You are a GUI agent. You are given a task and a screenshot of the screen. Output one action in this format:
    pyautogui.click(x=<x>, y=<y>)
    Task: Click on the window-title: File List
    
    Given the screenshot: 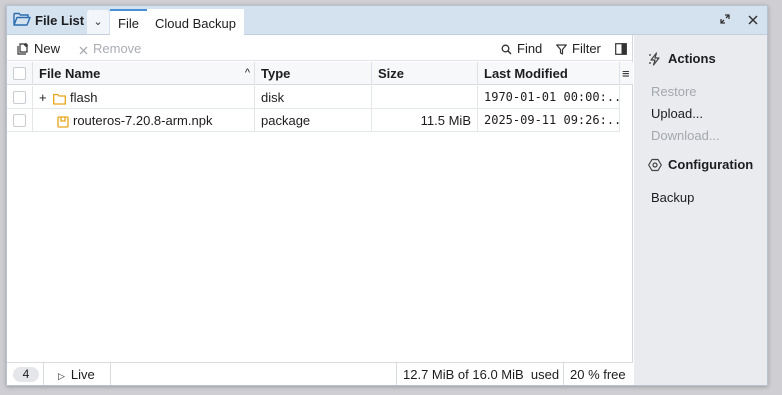 What is the action you would take?
    pyautogui.click(x=60, y=20)
    